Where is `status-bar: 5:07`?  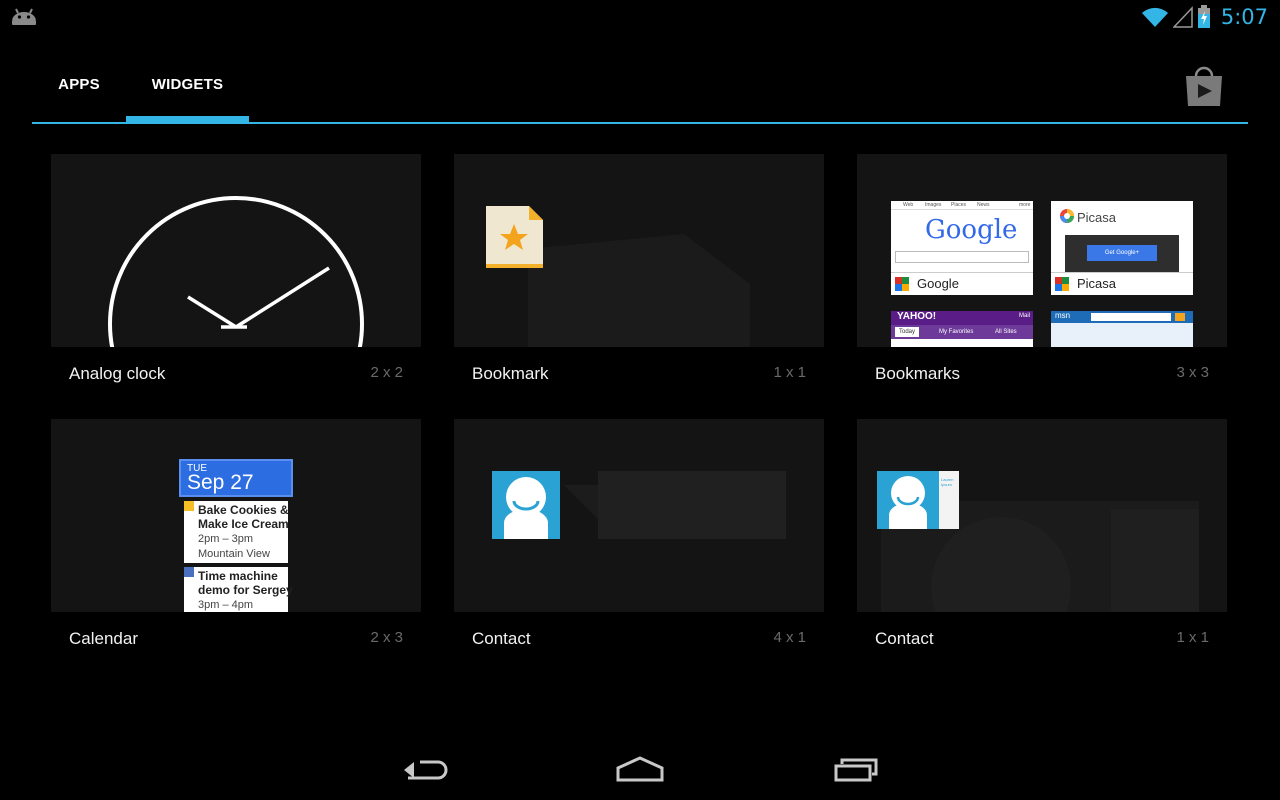 status-bar: 5:07 is located at coordinates (640, 17).